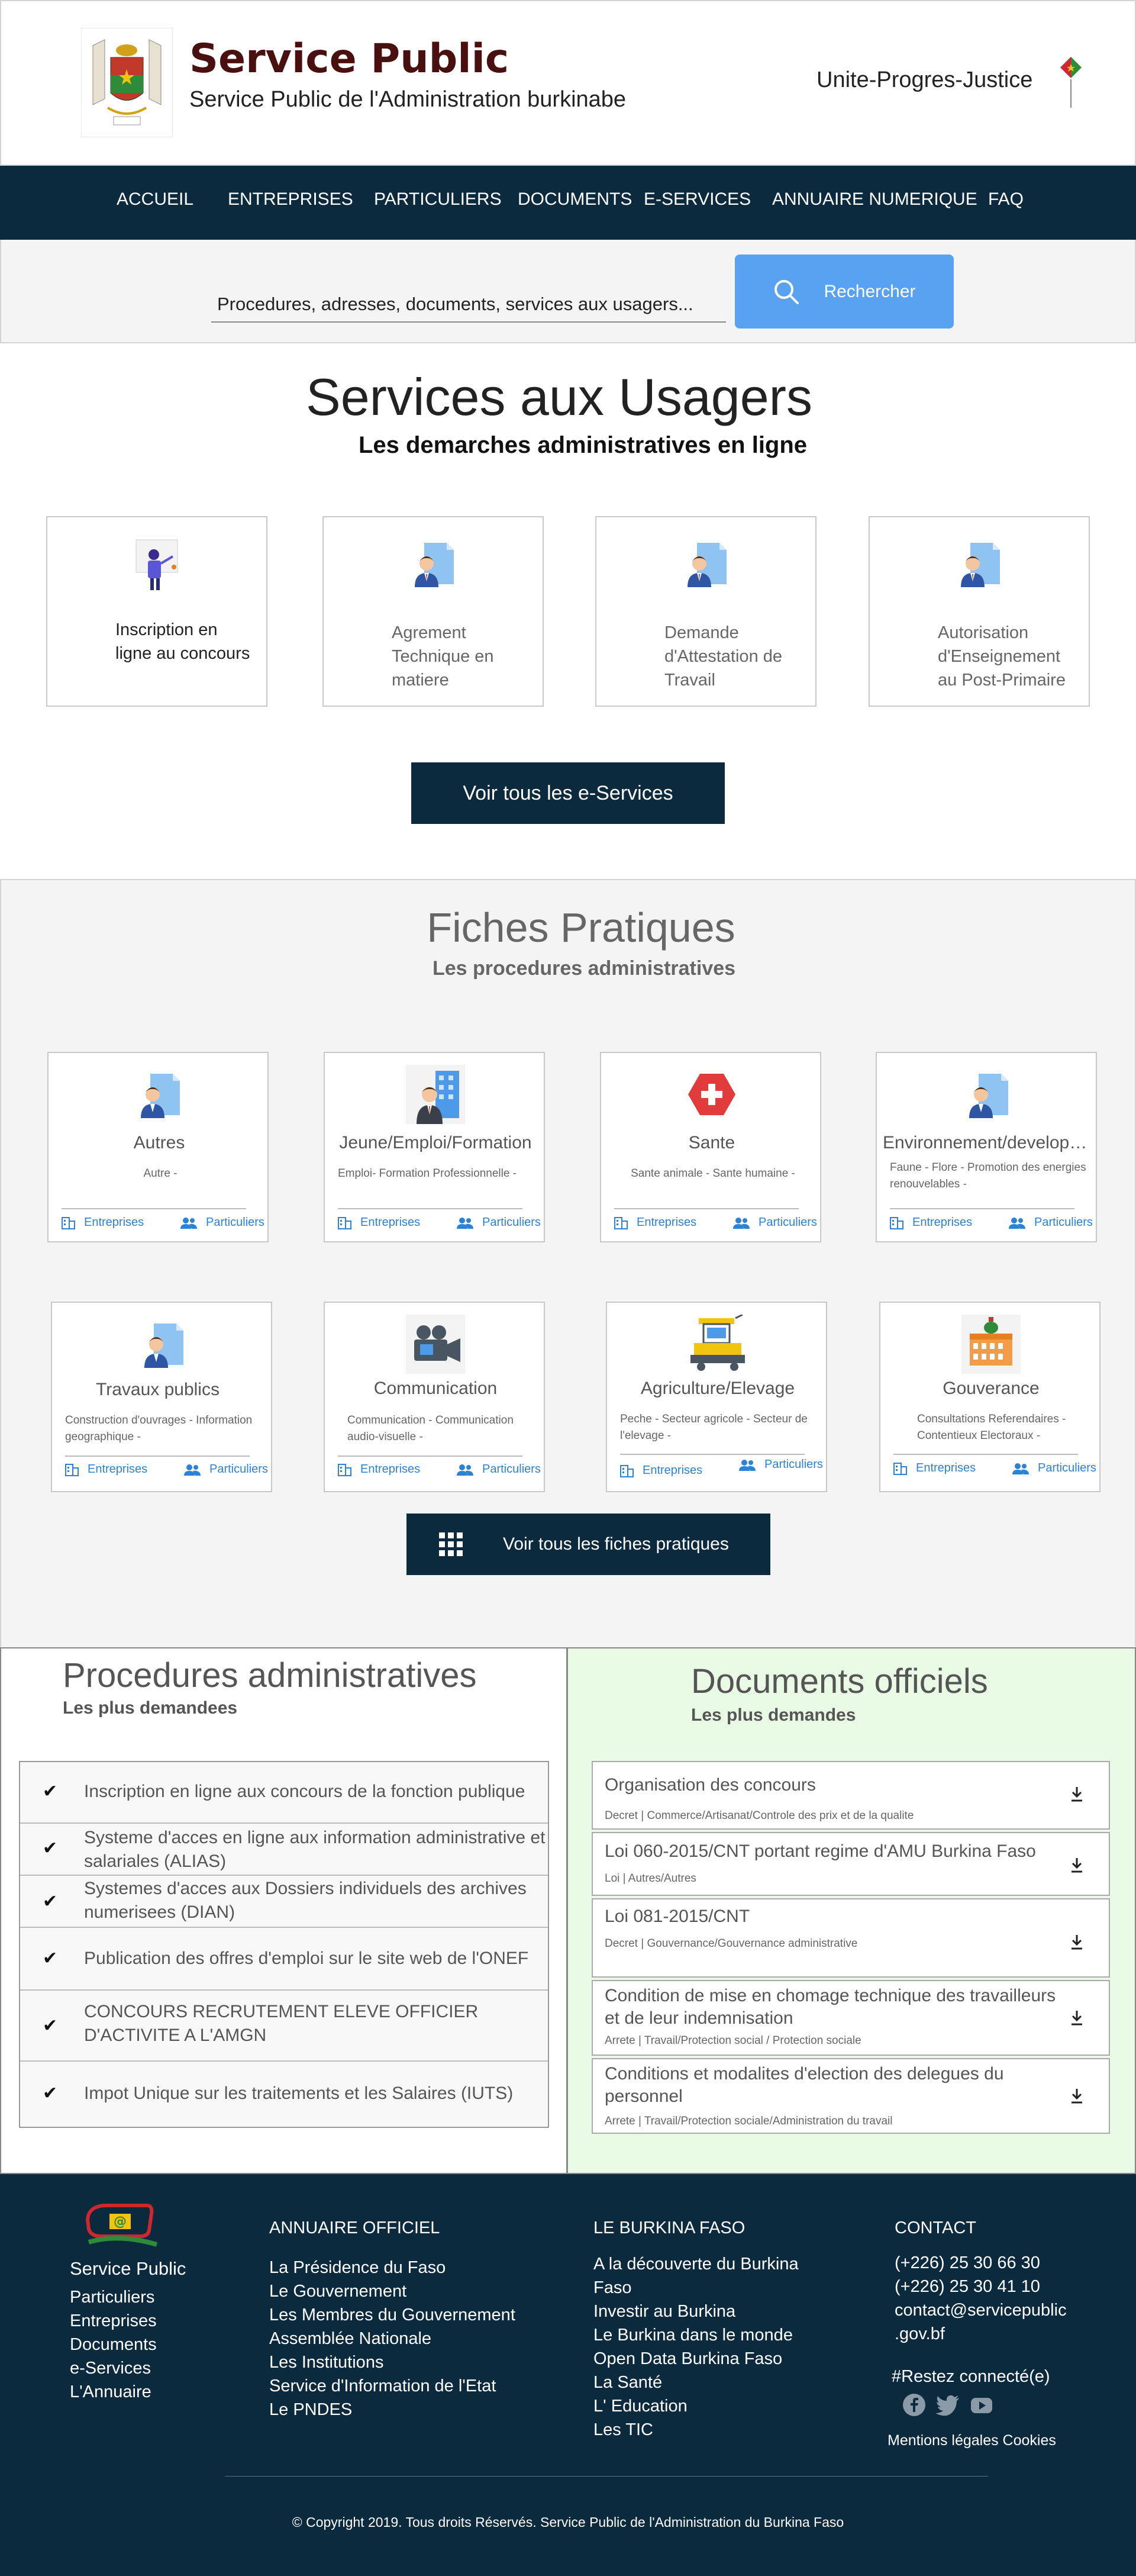 The image size is (1136, 2576). I want to click on eservice-card: Inscription en ligne au concours, so click(157, 611).